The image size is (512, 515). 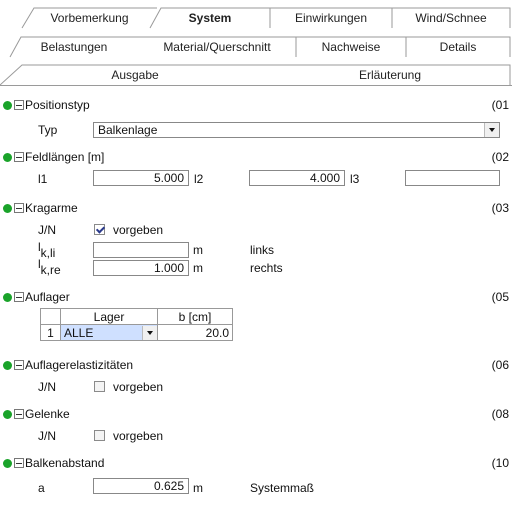 I want to click on lager-select-value: ALLE, so click(x=79, y=332).